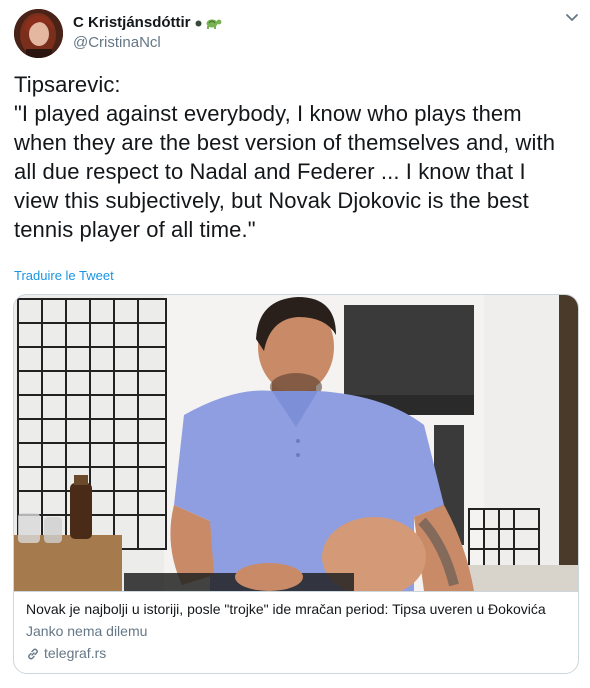  I want to click on author-name-row: C Kristjánsdóttir, so click(147, 23).